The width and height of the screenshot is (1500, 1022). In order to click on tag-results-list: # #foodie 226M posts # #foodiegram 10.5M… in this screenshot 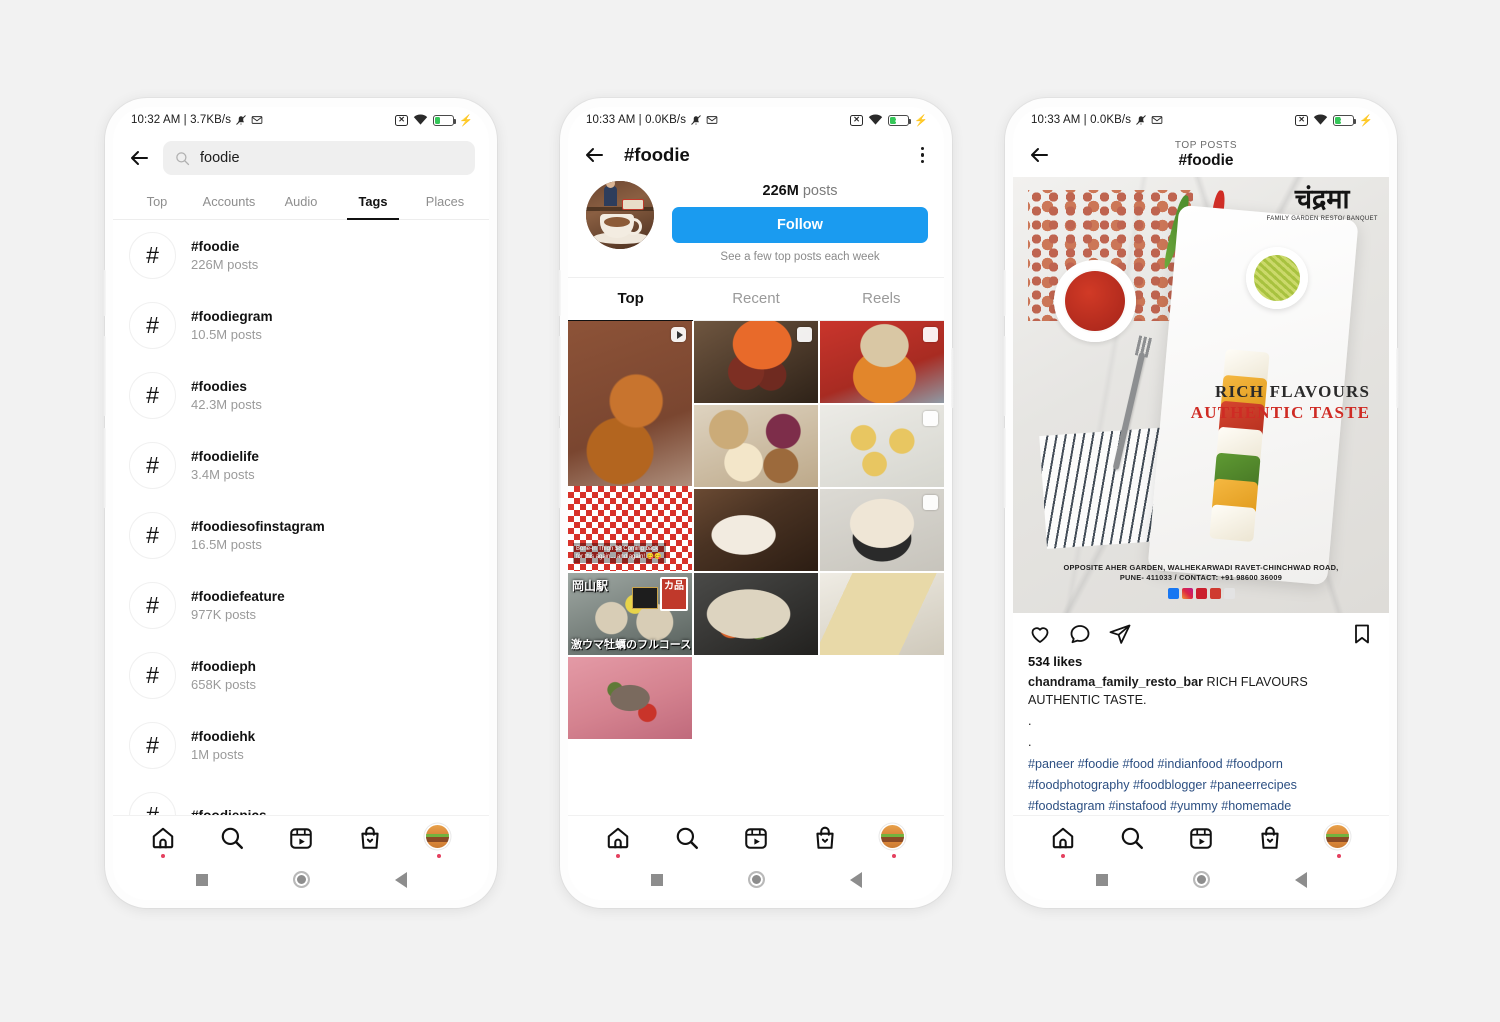, I will do `click(301, 517)`.